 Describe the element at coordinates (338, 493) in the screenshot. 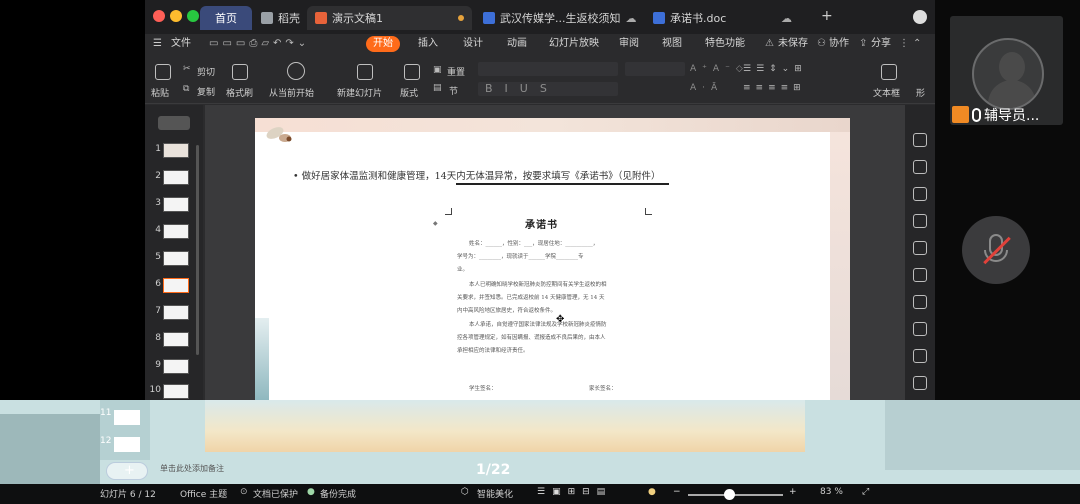

I see `backup-status: 备份完成` at that location.